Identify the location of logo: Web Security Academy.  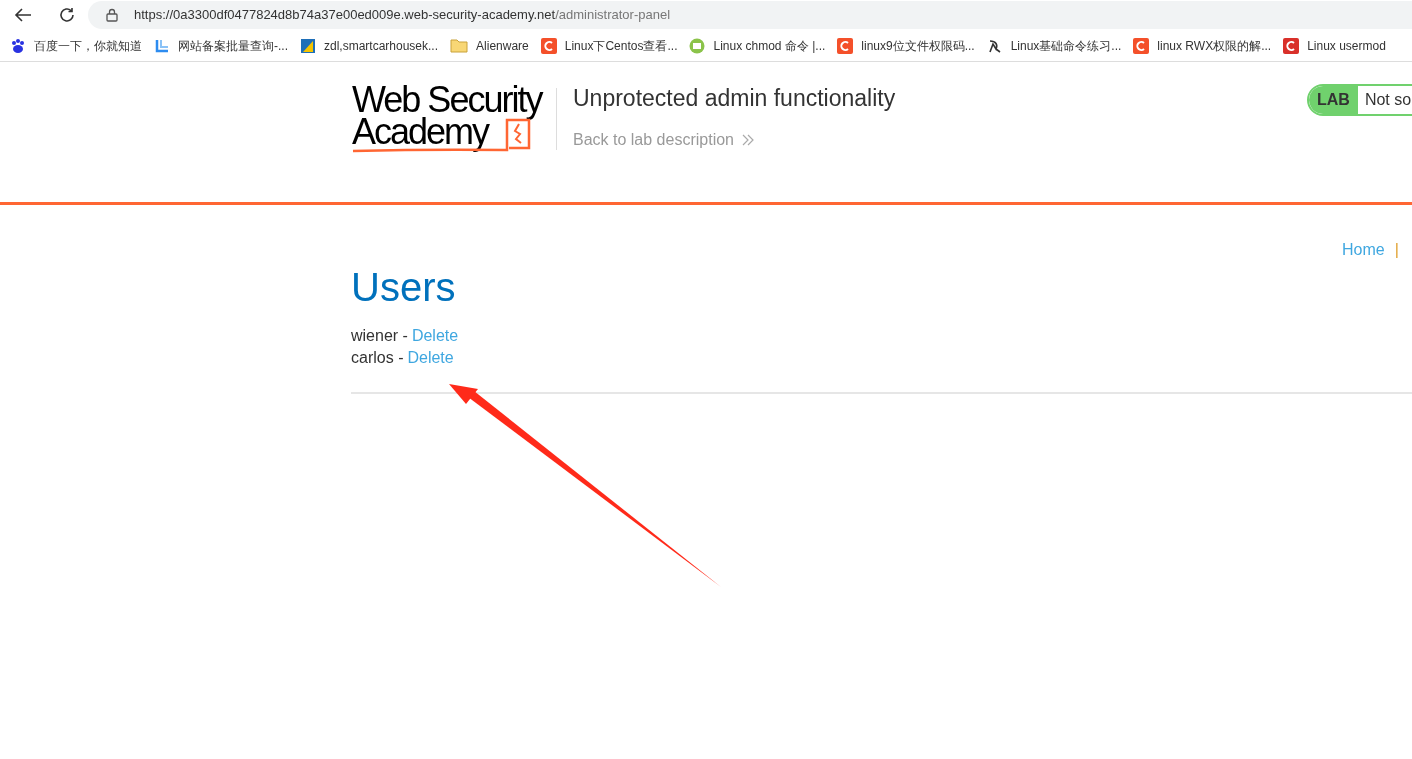
(452, 119).